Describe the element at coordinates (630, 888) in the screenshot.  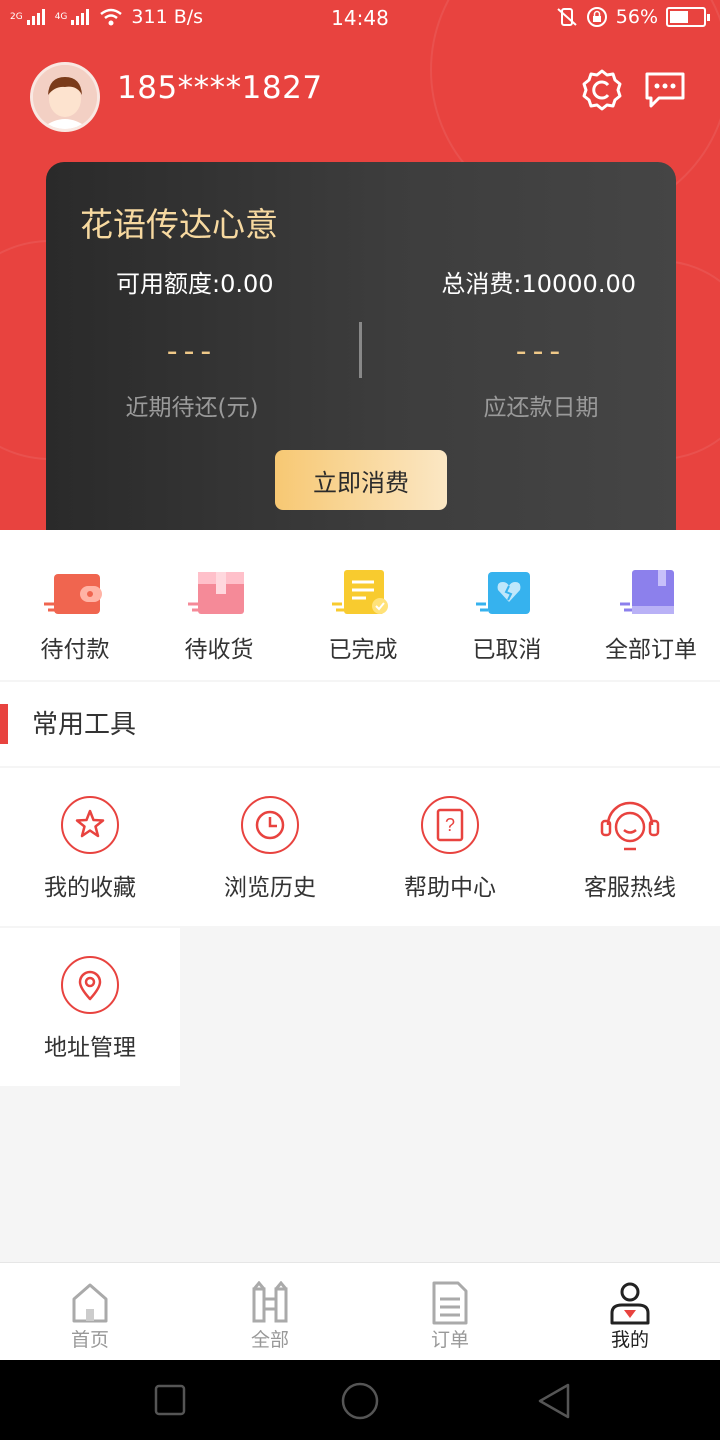
I see `tool-label: 客服热线` at that location.